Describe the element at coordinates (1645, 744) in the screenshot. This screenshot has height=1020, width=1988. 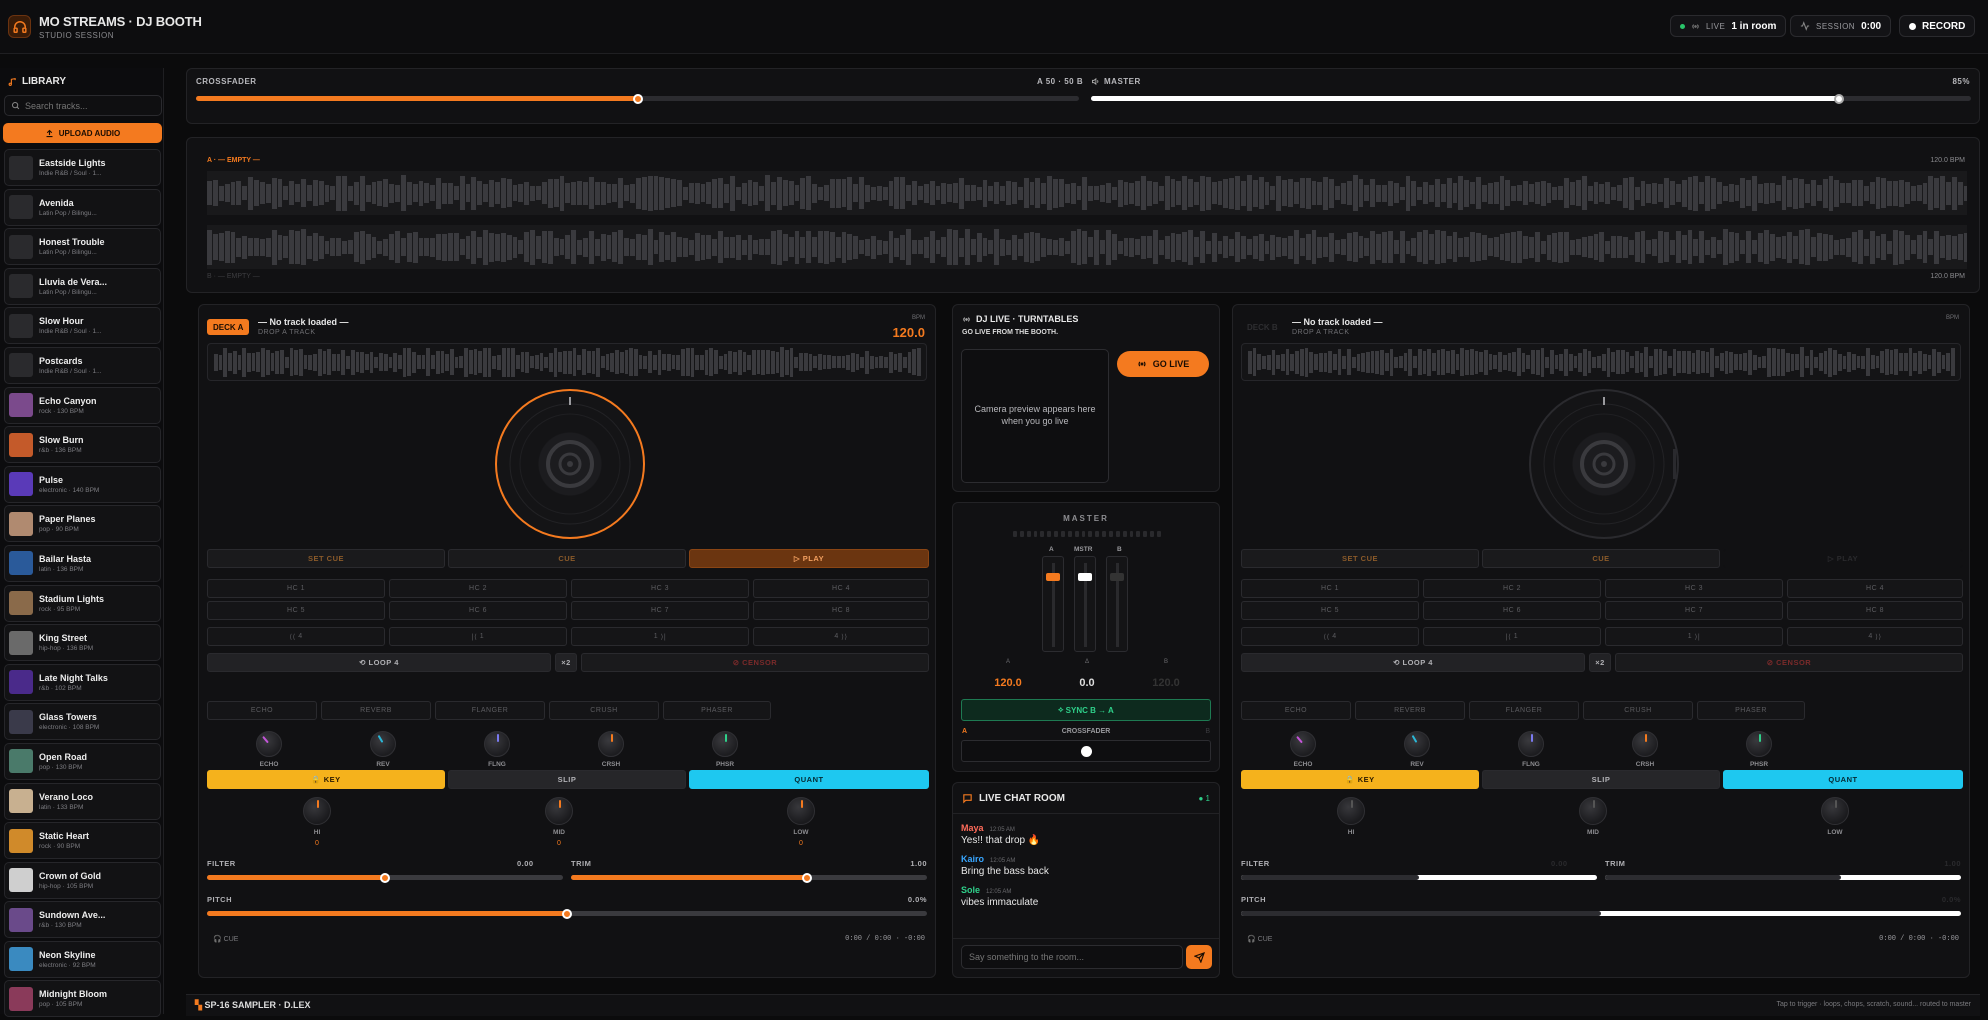
I see `deck-b-fx-crsh-knob` at that location.